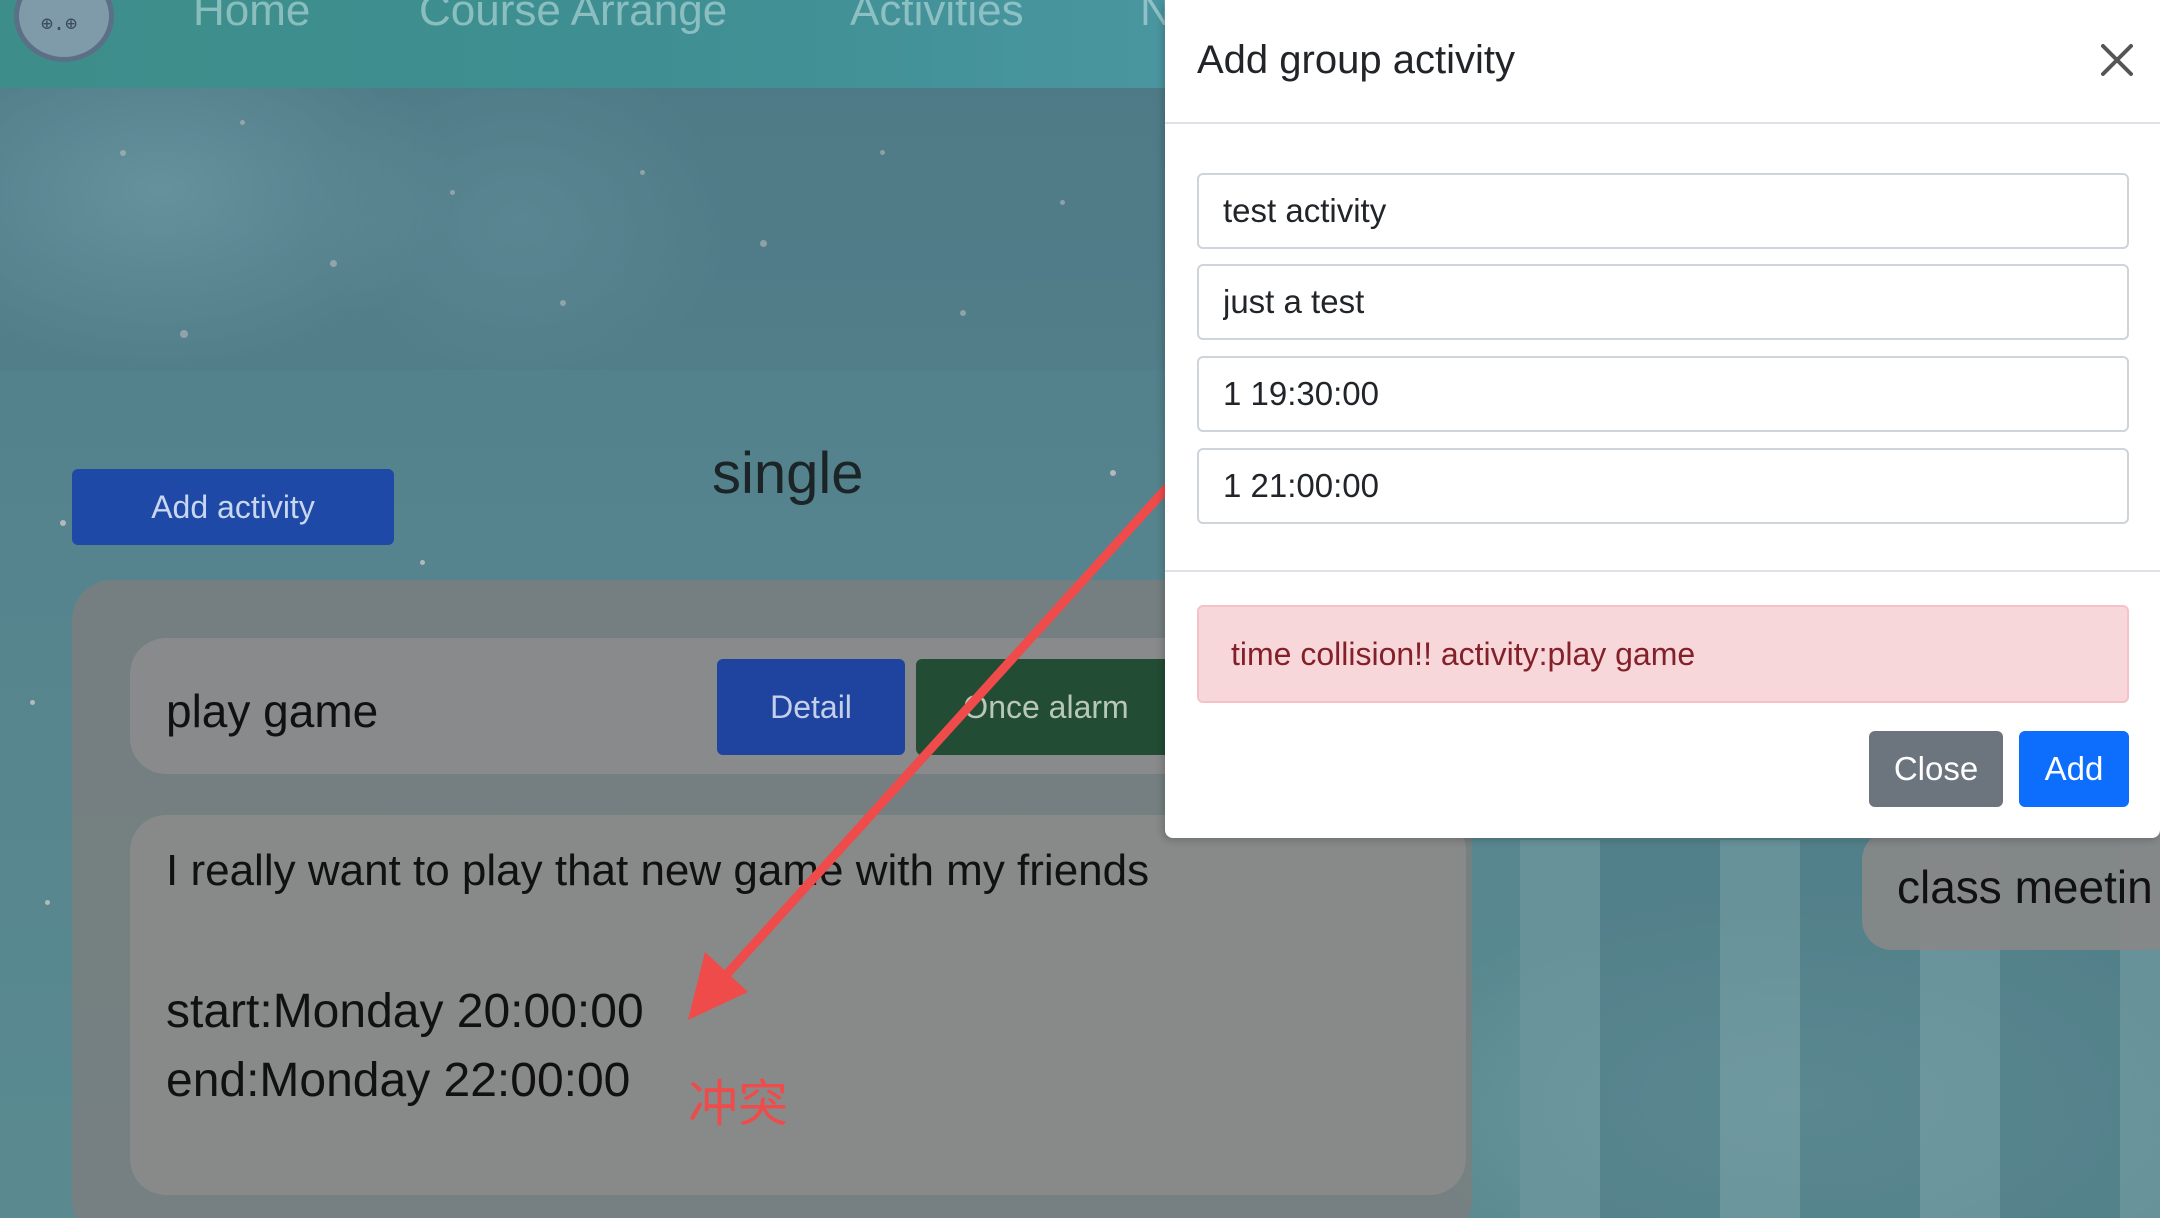  I want to click on logo: ⊕.⊕, so click(64, 31).